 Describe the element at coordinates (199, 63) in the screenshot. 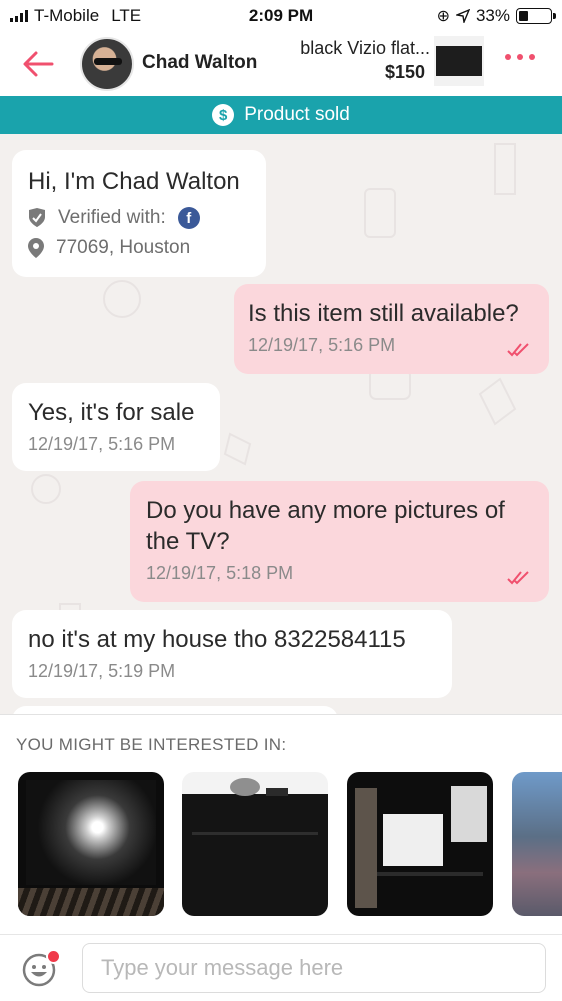

I see `contact-name: Chad Walton` at that location.